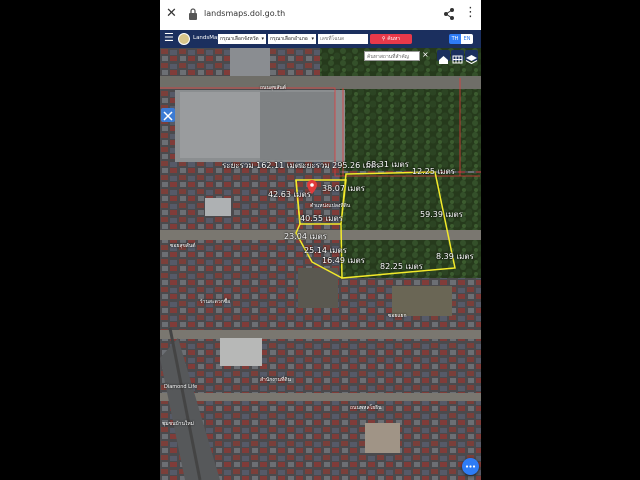  Describe the element at coordinates (169, 37) in the screenshot. I see `menu-icon: ☰` at that location.